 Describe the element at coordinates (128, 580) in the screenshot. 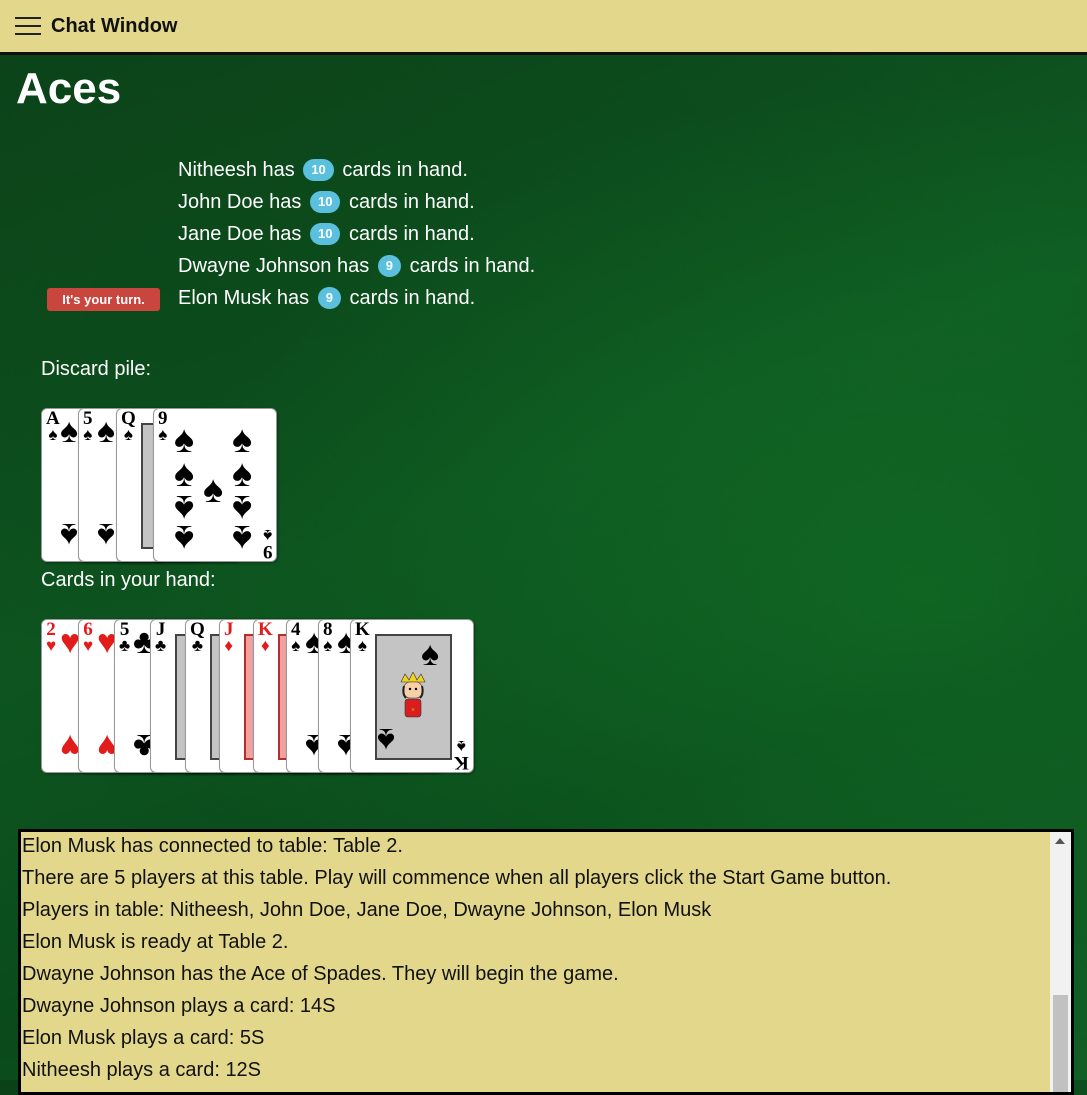

I see `hand-label: Cards in your hand:` at that location.